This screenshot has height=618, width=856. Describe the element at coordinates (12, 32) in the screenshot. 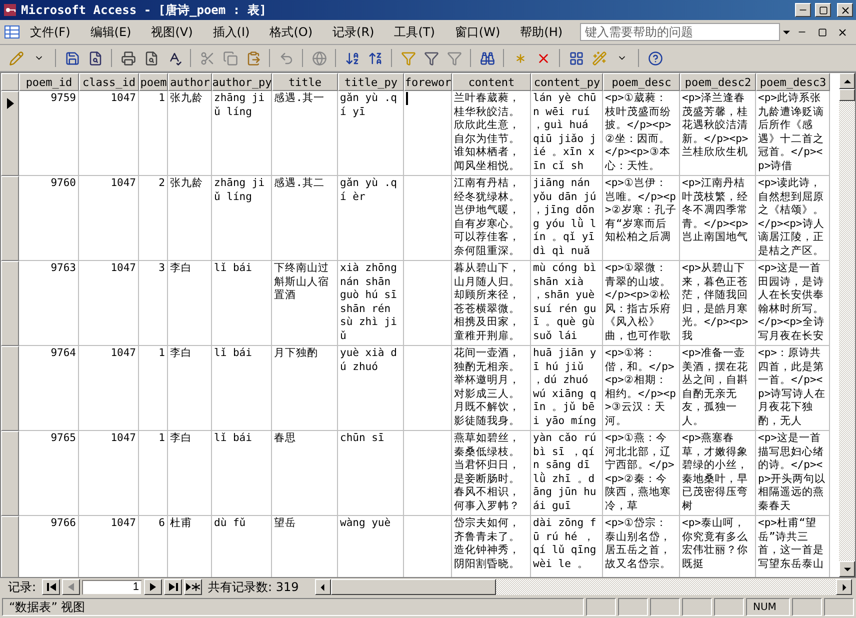

I see `datasheet-icon` at that location.